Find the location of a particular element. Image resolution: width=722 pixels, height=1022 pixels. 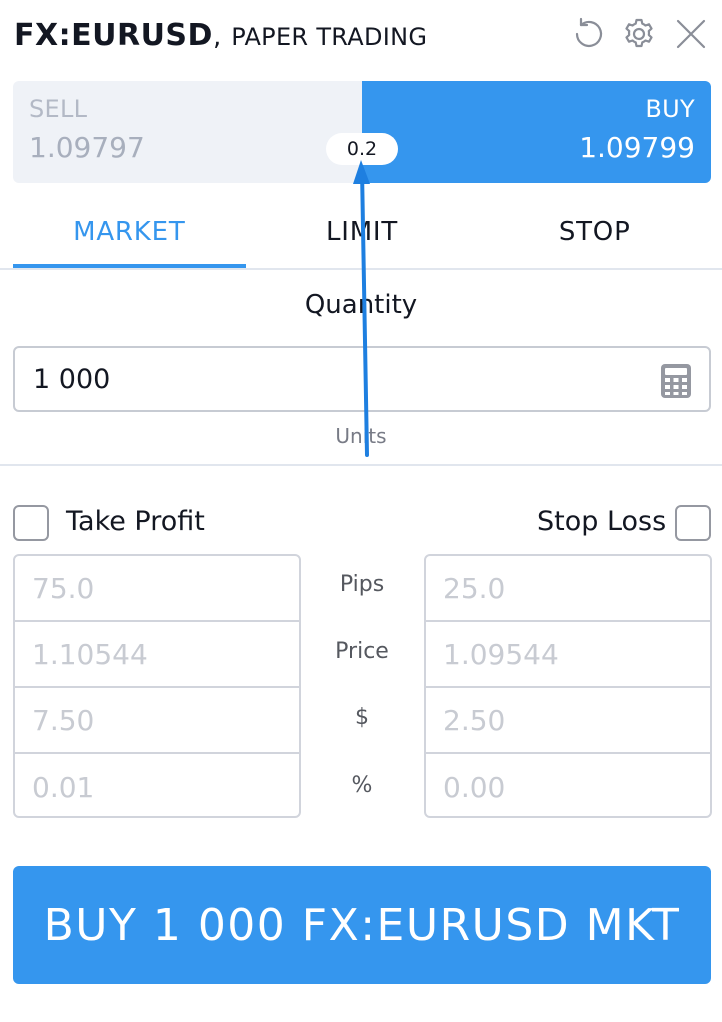

quantity-units: Units is located at coordinates (361, 436).